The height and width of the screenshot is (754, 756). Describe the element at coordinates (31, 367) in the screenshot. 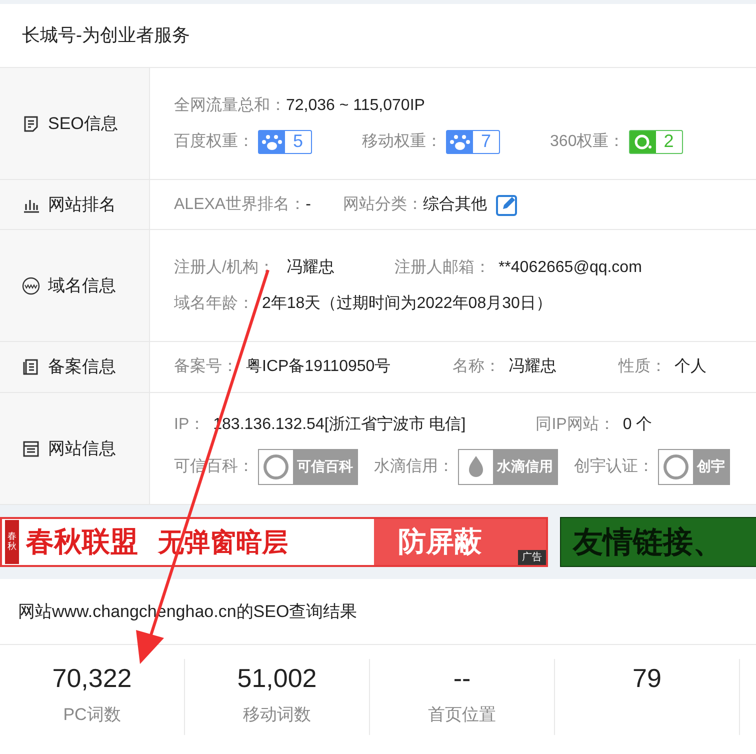

I see `notebook-icon` at that location.